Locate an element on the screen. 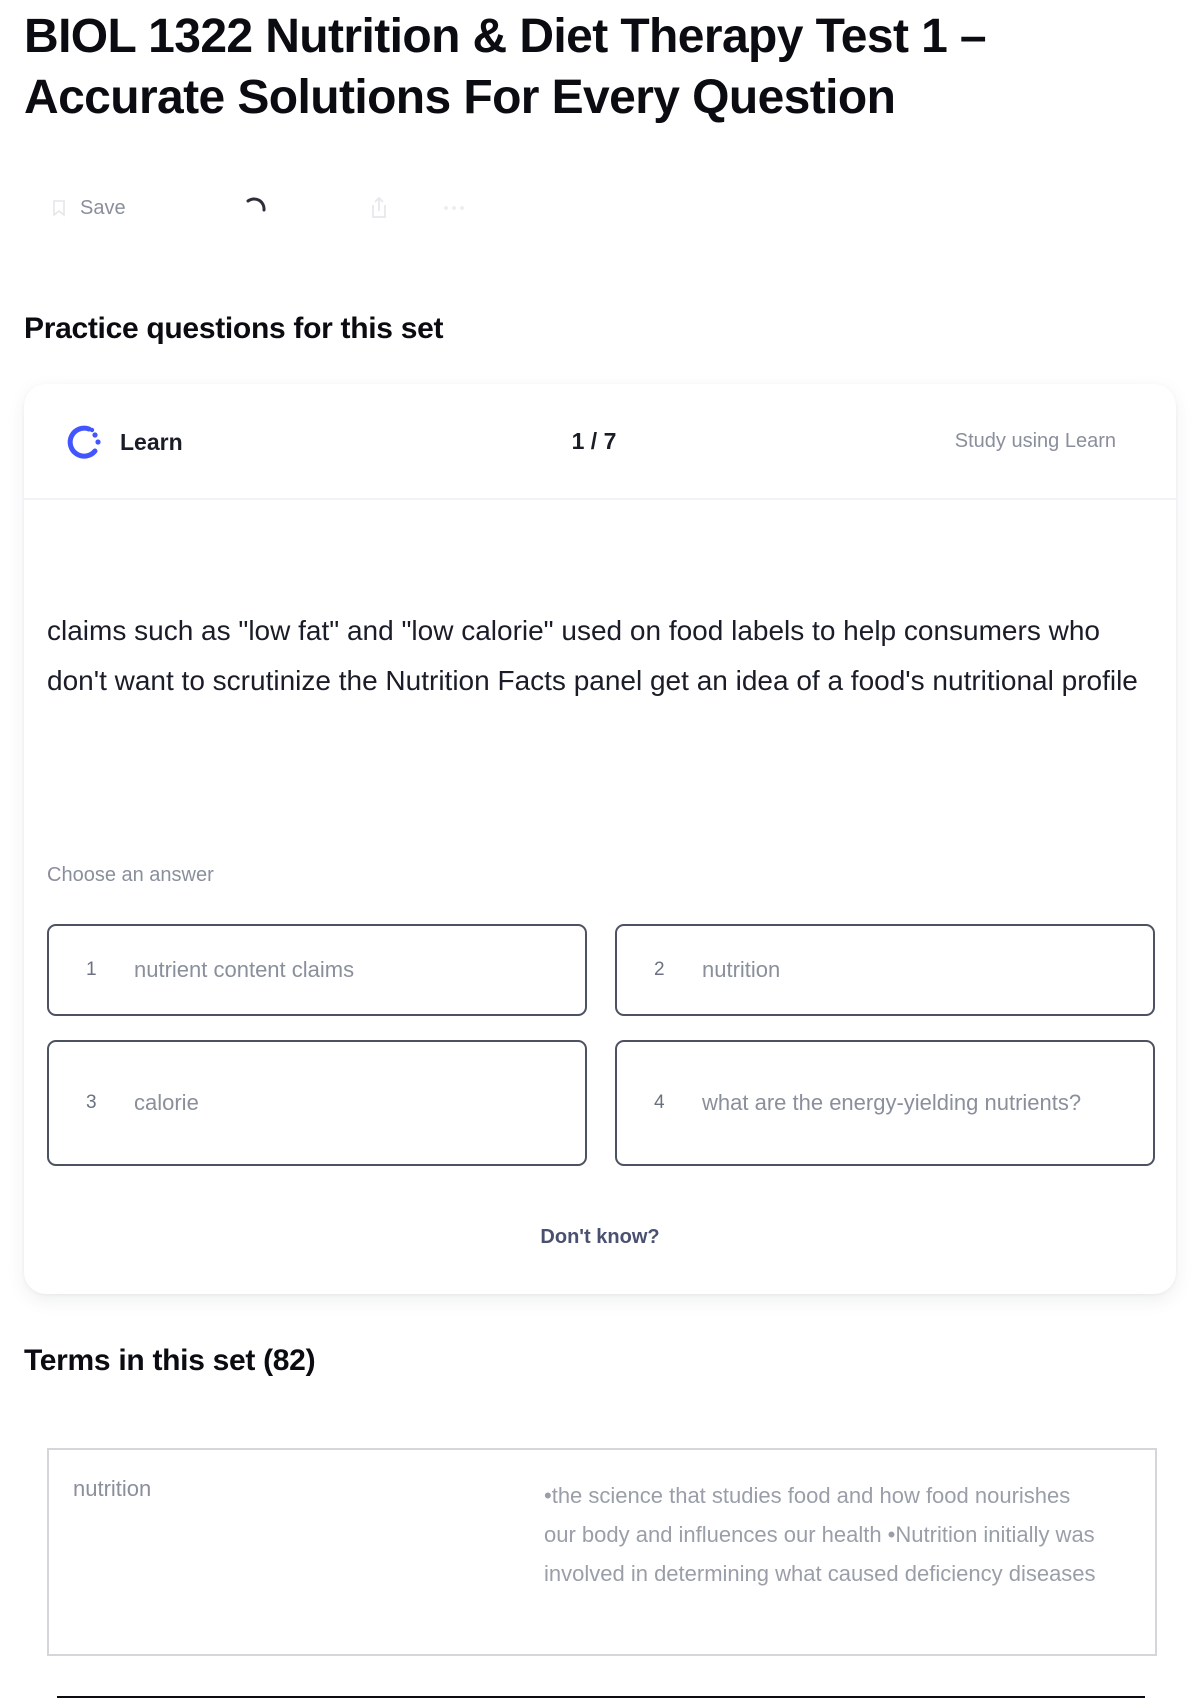  answer-option-2: 2 nutrition is located at coordinates (885, 970).